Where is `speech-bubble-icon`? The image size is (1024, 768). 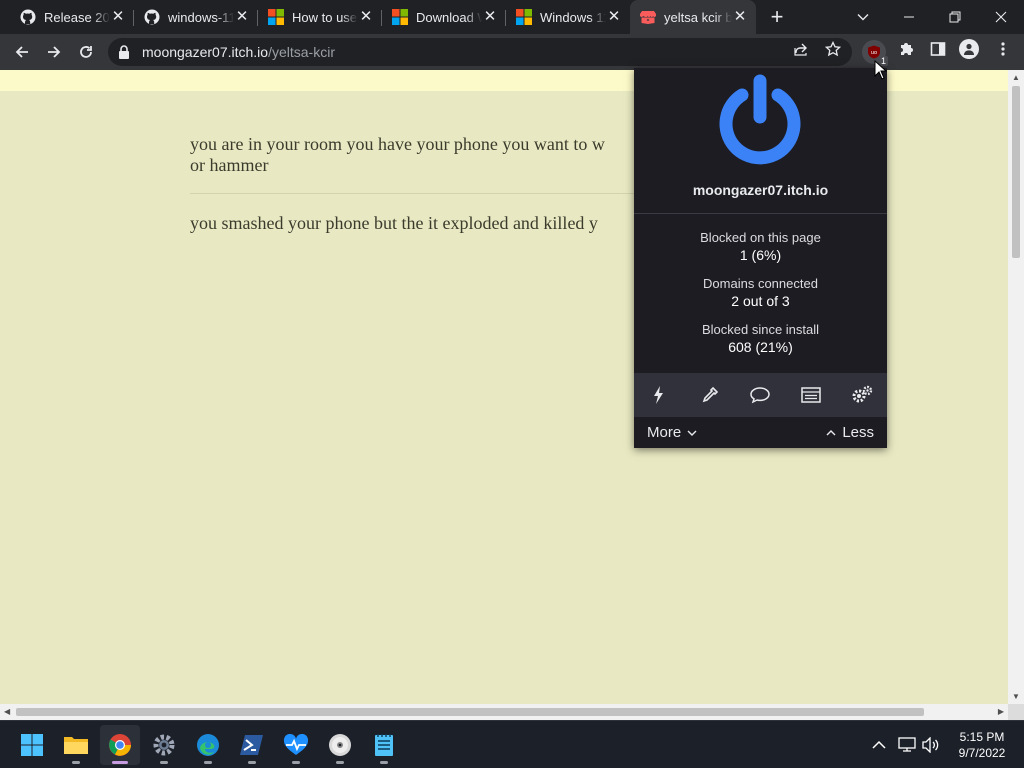 speech-bubble-icon is located at coordinates (760, 395).